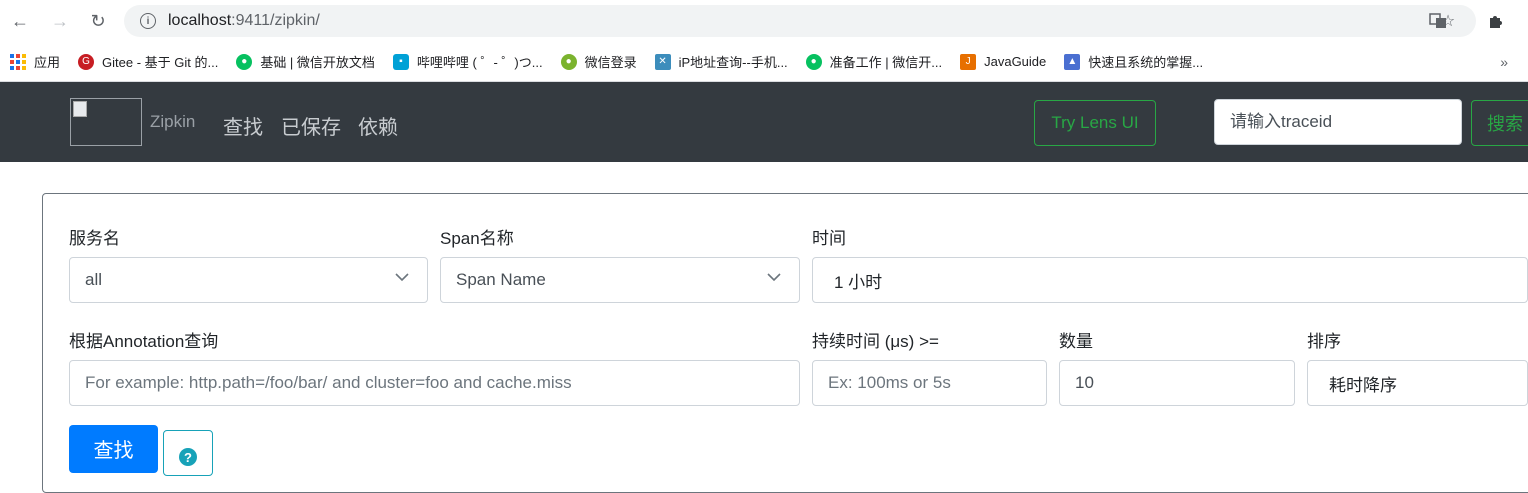 This screenshot has width=1528, height=493. I want to click on time-label: 时间, so click(829, 238).